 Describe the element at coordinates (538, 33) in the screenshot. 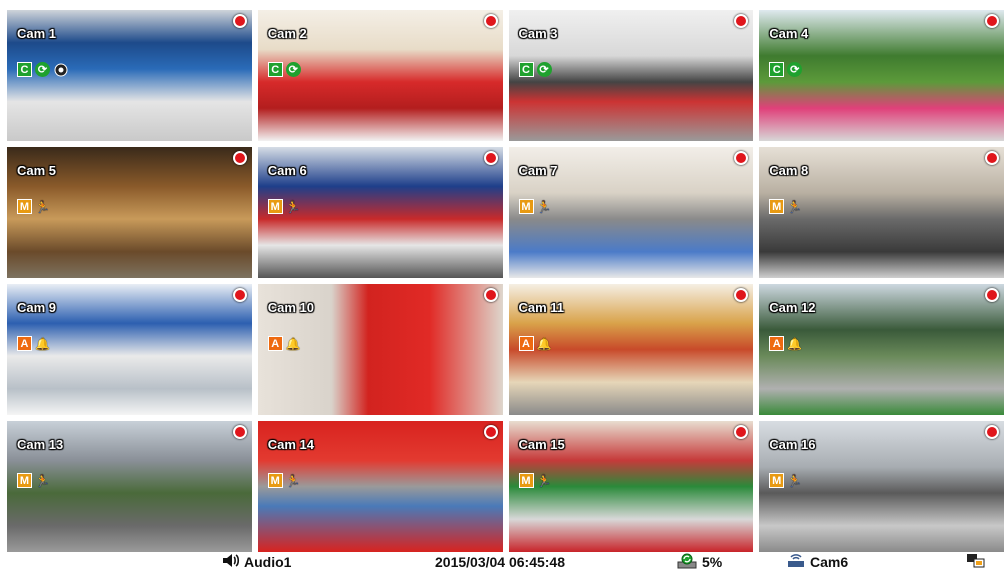

I see `camera-label: Cam 3` at that location.